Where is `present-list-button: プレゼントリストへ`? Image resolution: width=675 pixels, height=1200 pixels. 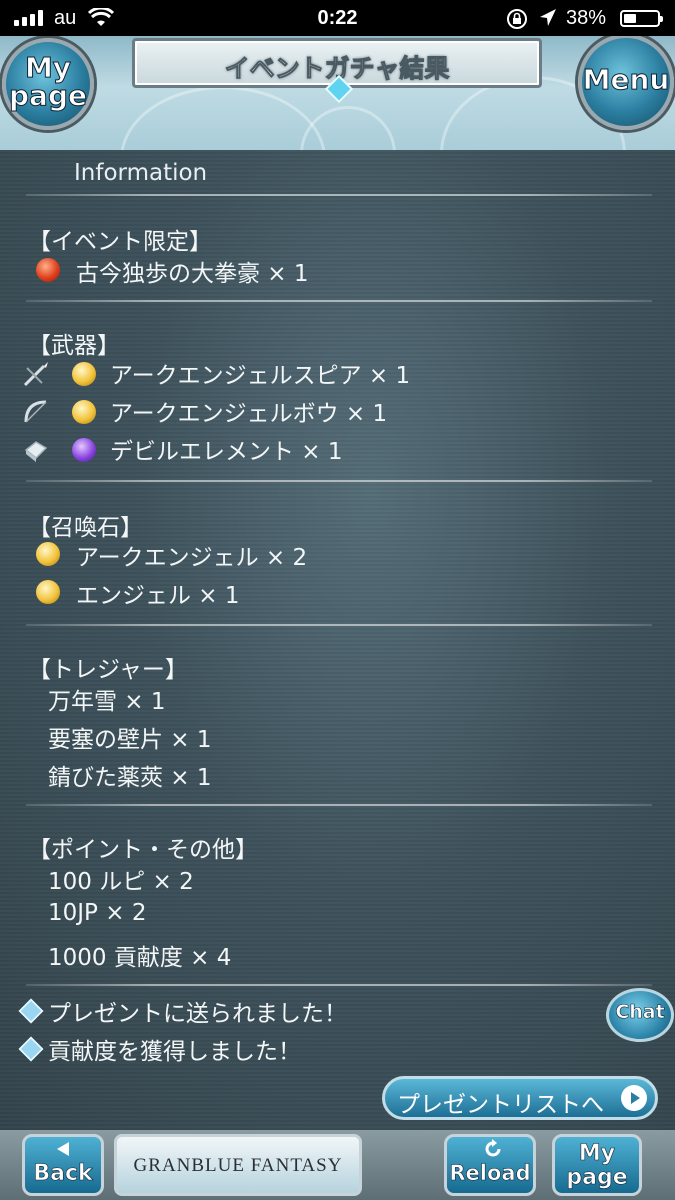
present-list-button: プレゼントリストへ is located at coordinates (520, 1098).